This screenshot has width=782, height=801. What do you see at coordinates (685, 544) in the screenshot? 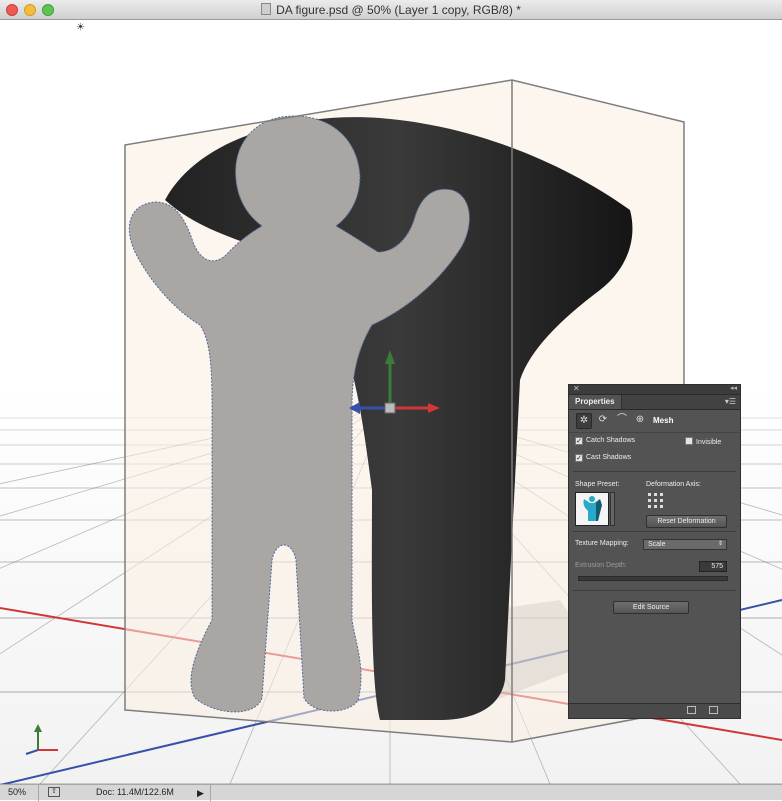
I see `texture-mapping-select: Scale ⇕` at bounding box center [685, 544].